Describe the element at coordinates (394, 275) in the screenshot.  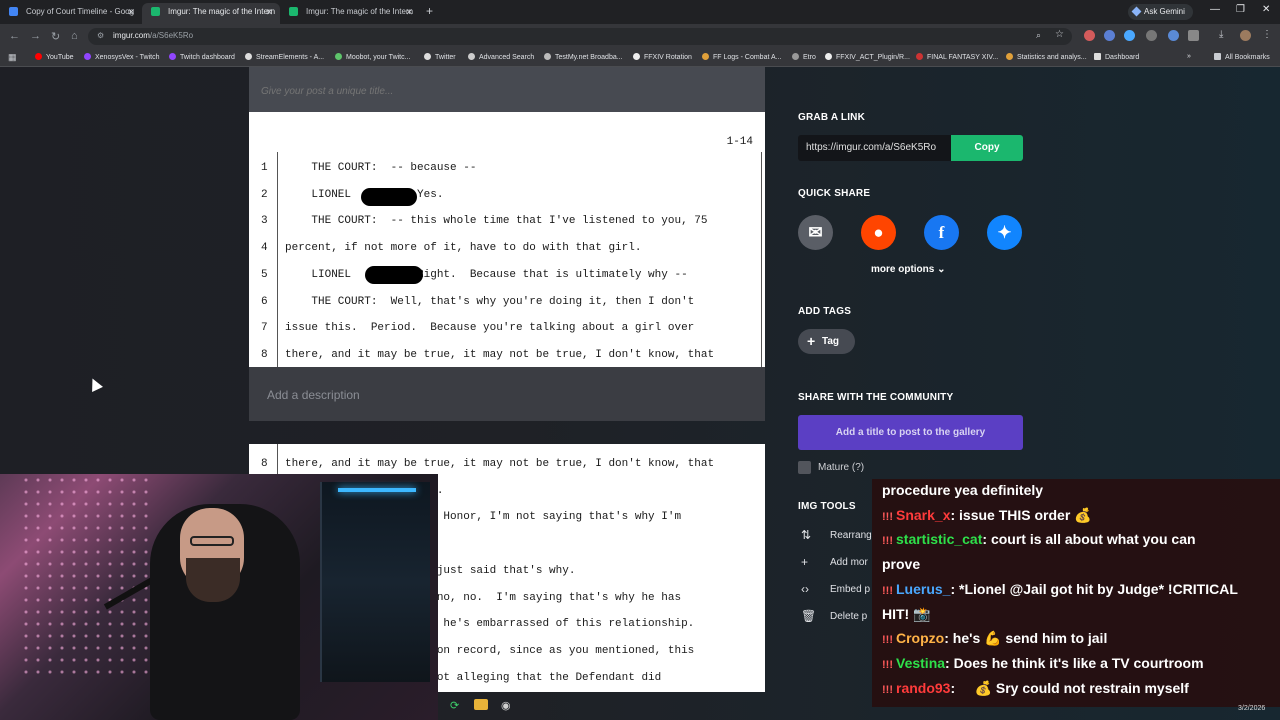
I see `redaction-mark` at that location.